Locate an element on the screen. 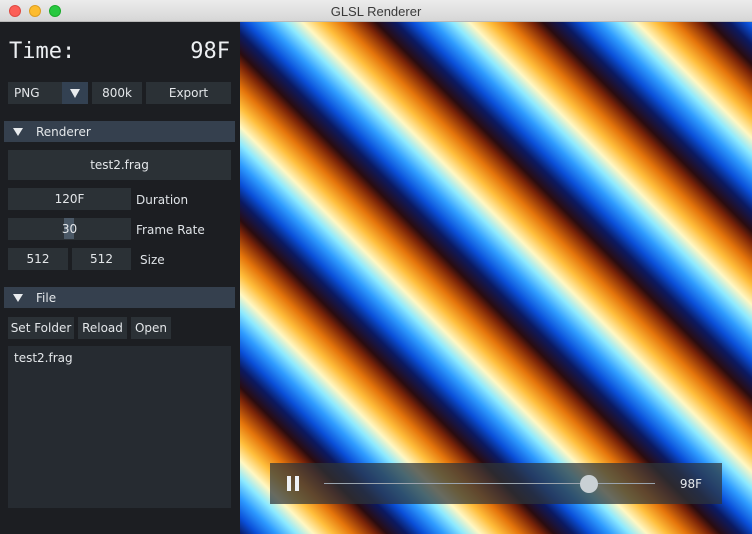 Image resolution: width=752 pixels, height=534 pixels. title-bar: GLSL Renderer is located at coordinates (376, 11).